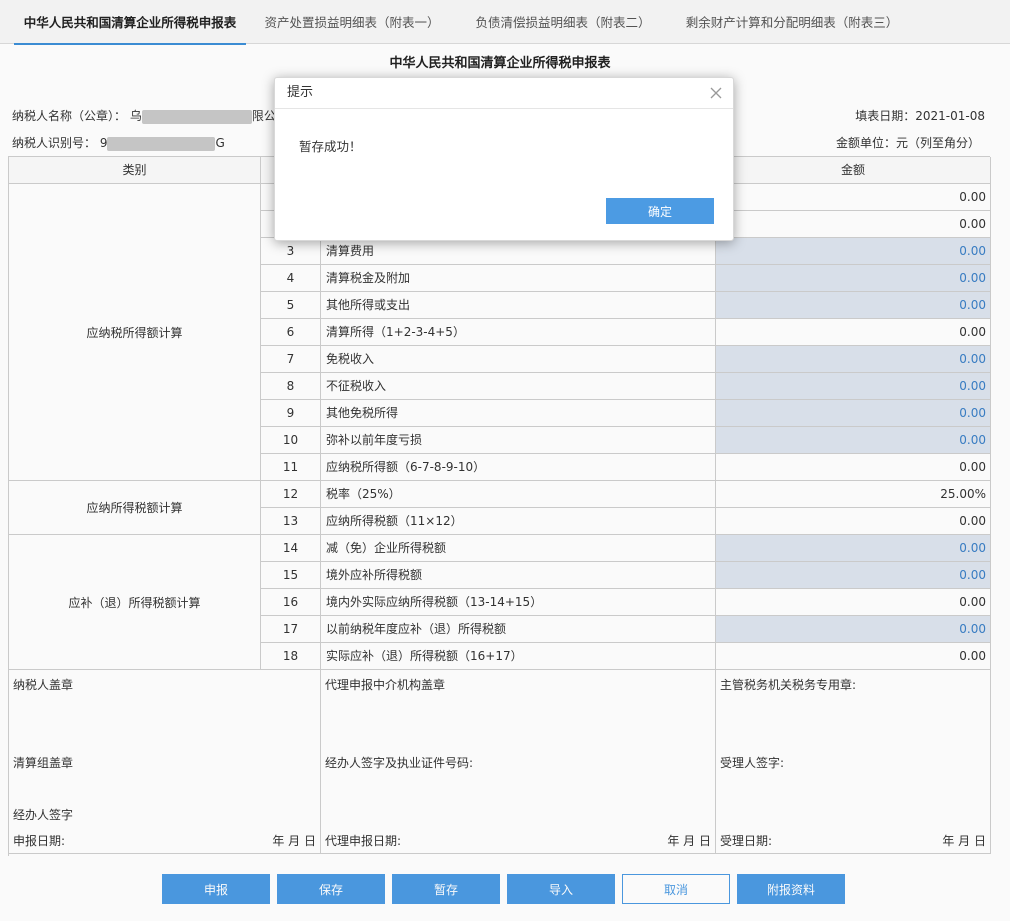 The height and width of the screenshot is (921, 1010). I want to click on alert-dialog: 提示 暂存成功！ 确定, so click(504, 159).